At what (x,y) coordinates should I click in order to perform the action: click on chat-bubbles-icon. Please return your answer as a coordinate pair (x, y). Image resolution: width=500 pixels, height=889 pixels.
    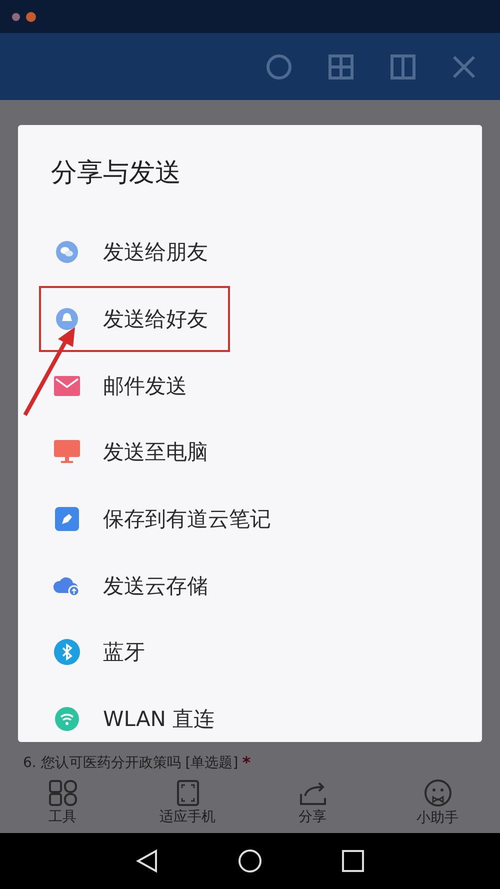
    Looking at the image, I should click on (67, 252).